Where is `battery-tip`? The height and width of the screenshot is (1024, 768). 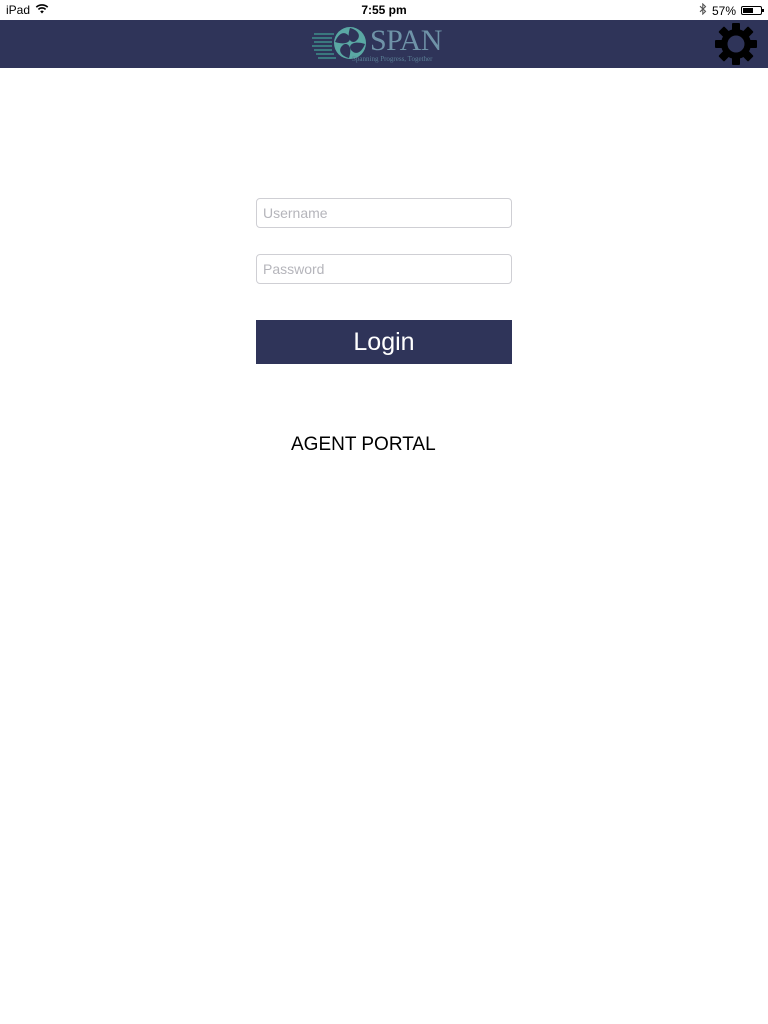 battery-tip is located at coordinates (763, 10).